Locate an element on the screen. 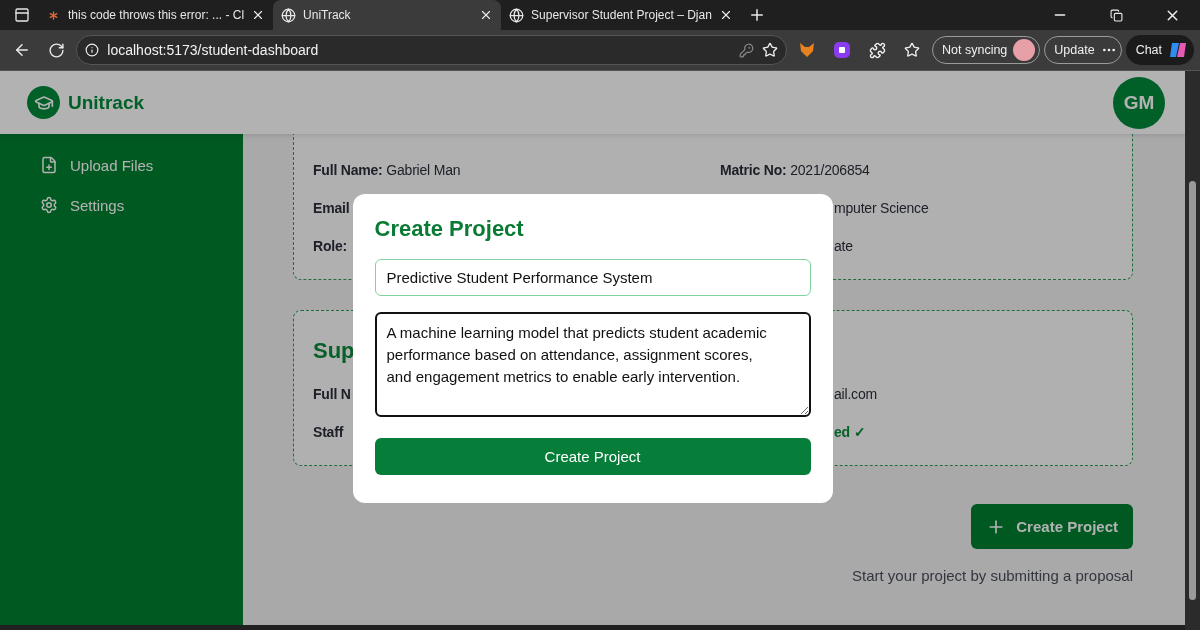  supervisor-field: Staff is located at coordinates (516, 432).